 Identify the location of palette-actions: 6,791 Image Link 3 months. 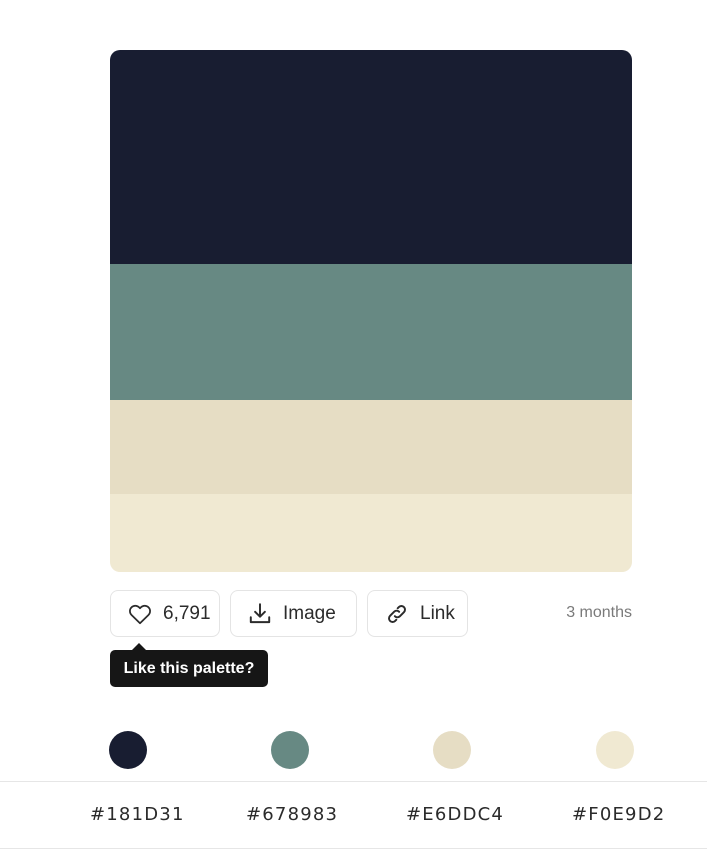
(371, 613).